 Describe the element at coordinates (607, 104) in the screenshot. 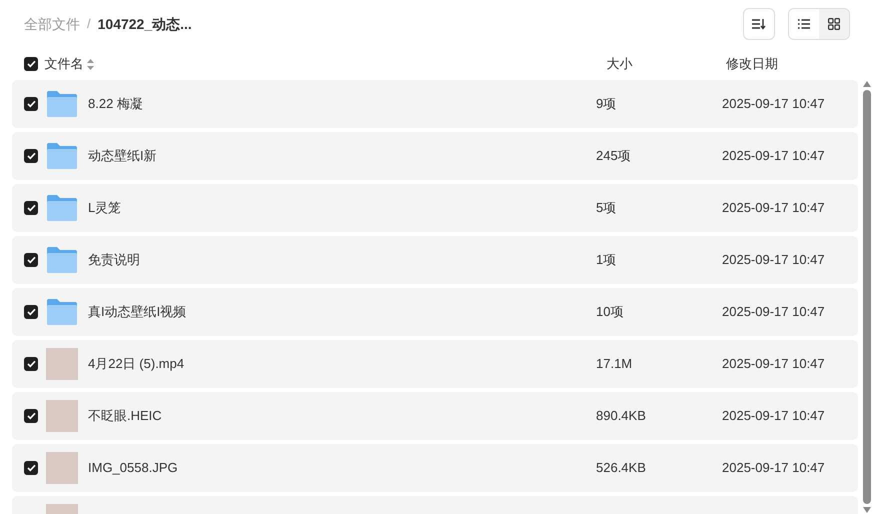

I see `file-size: 9项` at that location.